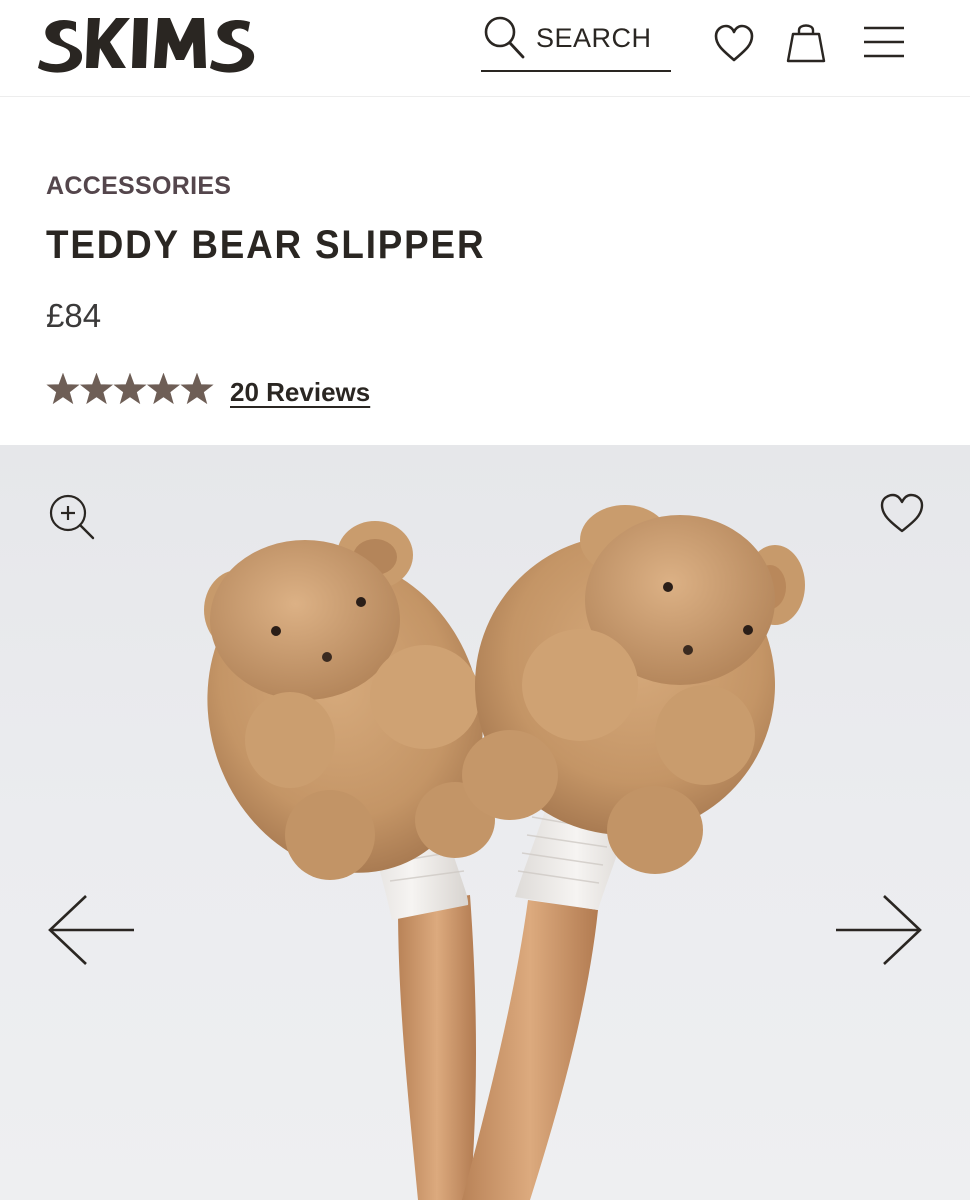 The image size is (970, 1200). Describe the element at coordinates (879, 930) in the screenshot. I see `arrow-right-icon` at that location.